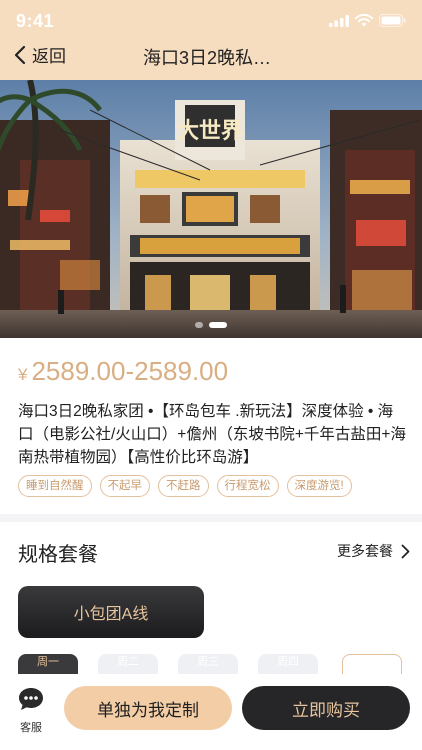  Describe the element at coordinates (211, 20) in the screenshot. I see `status-bar: 9:41` at that location.